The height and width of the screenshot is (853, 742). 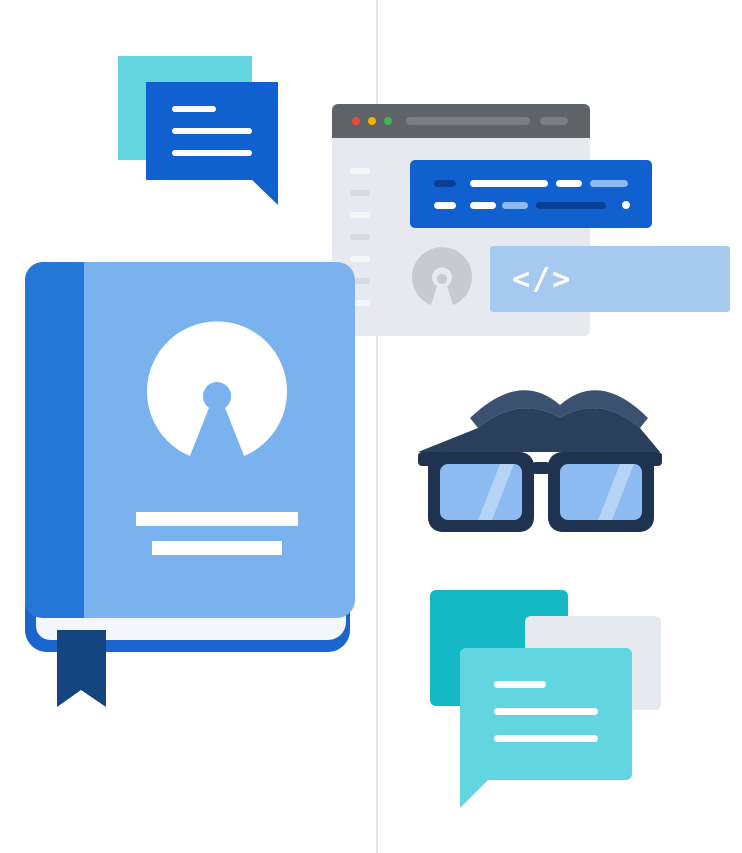 I want to click on open-source-logo, so click(x=217, y=388).